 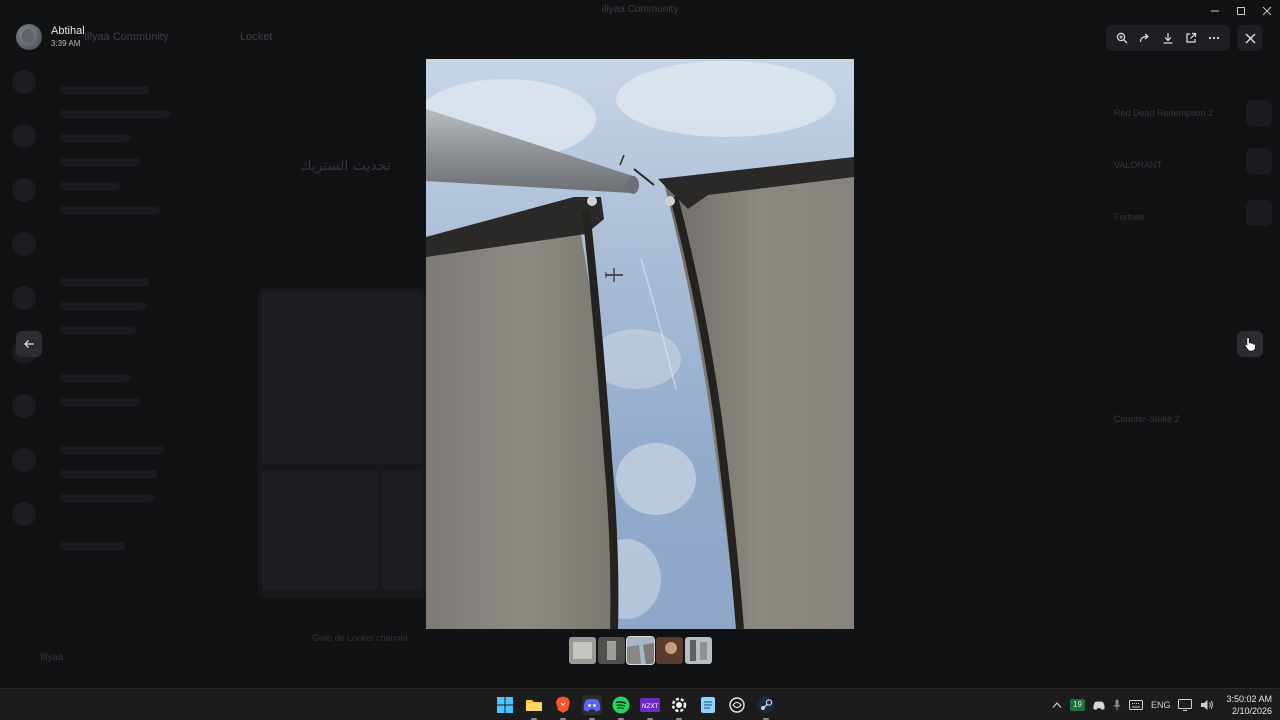 I want to click on close-icon, so click(x=1267, y=11).